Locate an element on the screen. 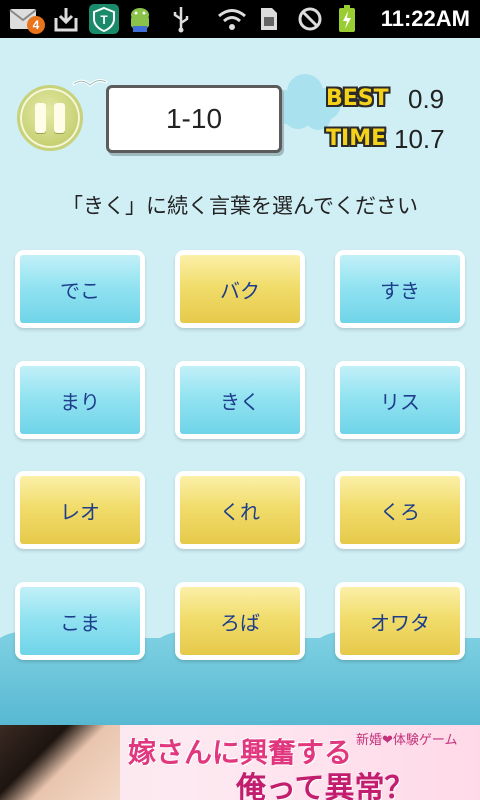  ad-character-image is located at coordinates (60, 762).